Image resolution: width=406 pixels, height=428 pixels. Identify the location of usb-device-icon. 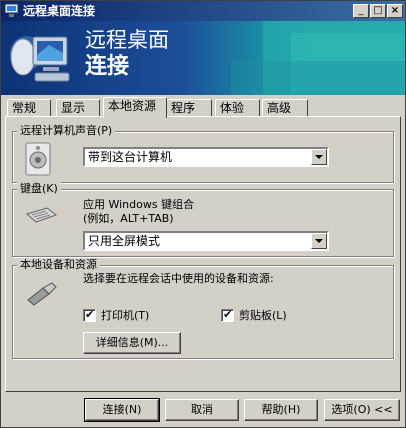
(42, 294).